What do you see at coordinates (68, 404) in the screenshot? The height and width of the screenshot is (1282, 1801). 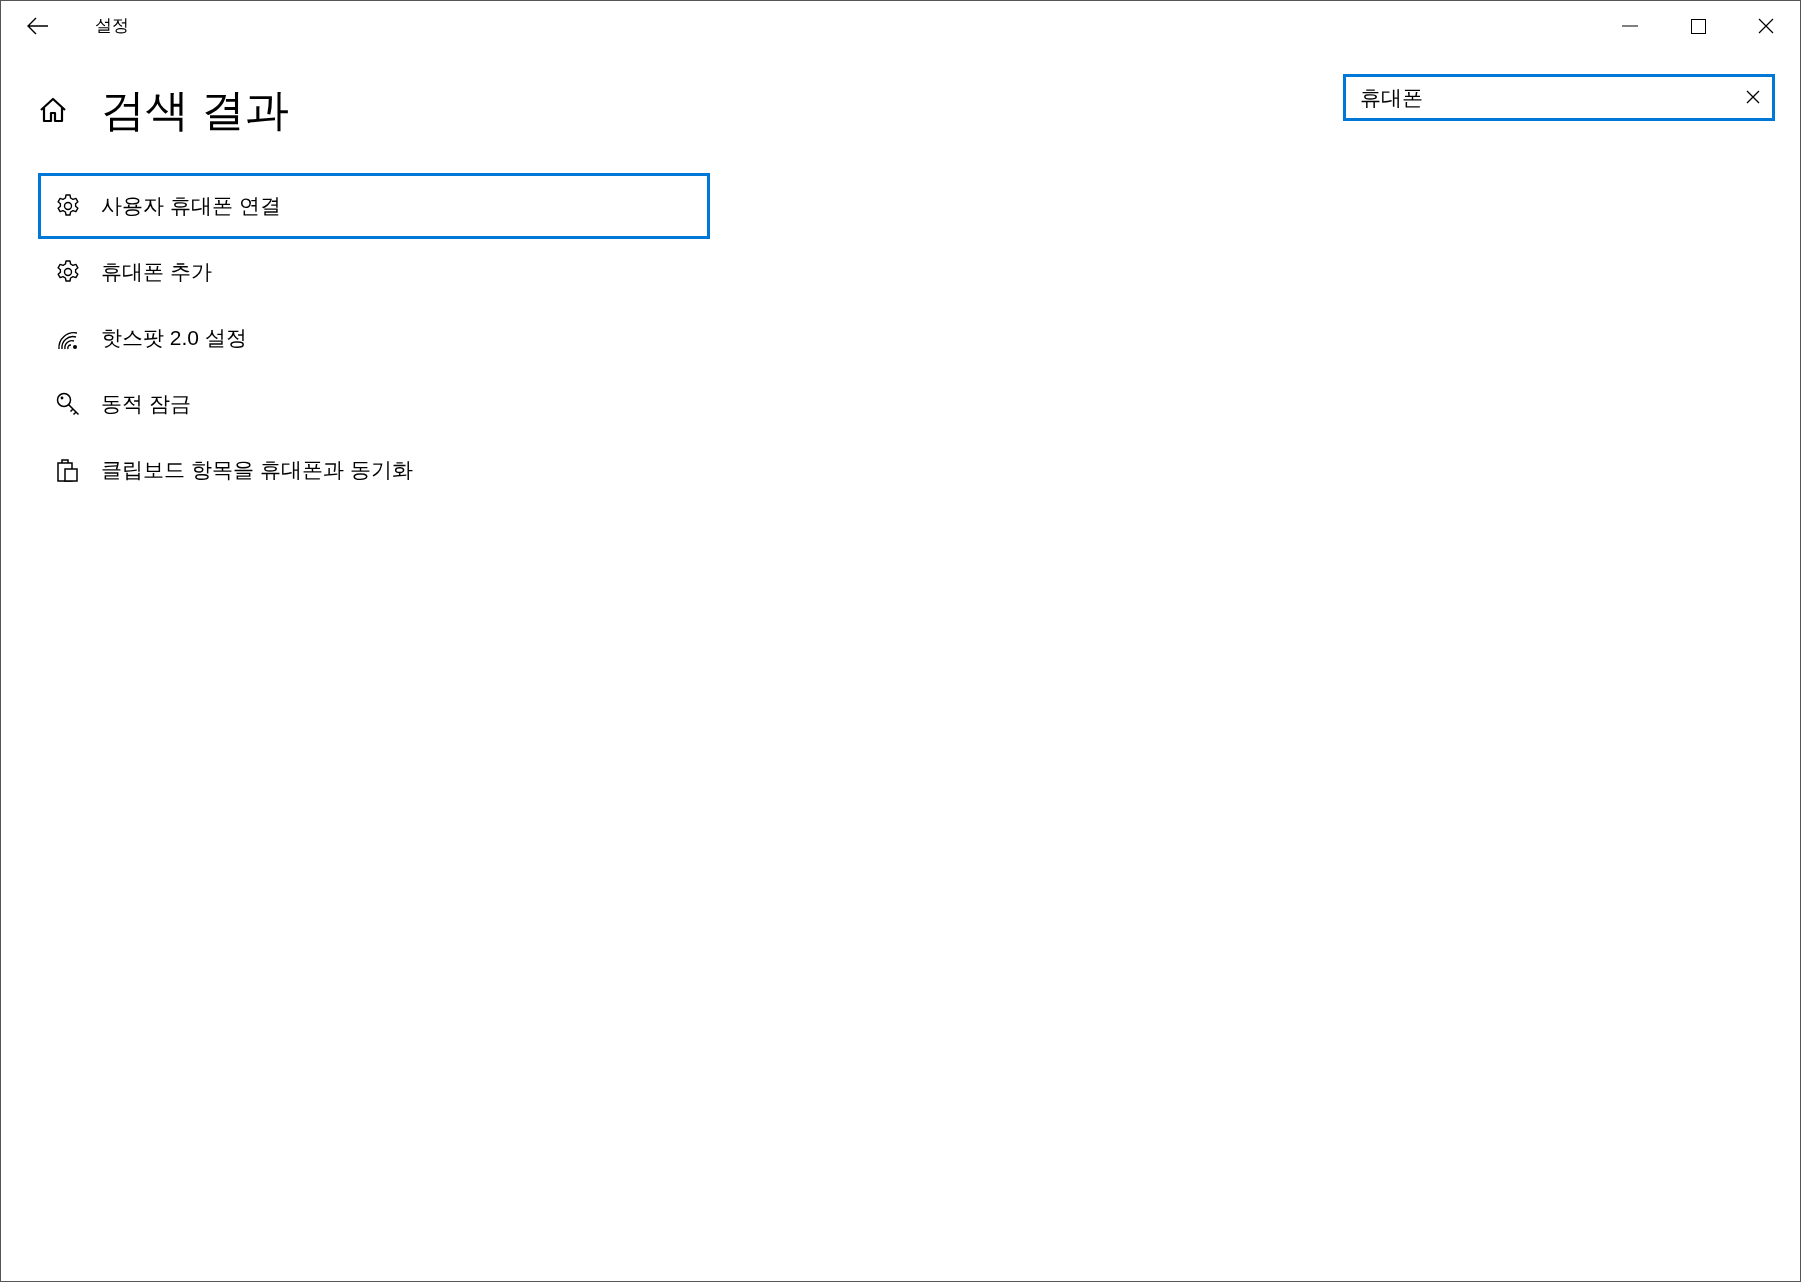 I see `key-icon` at bounding box center [68, 404].